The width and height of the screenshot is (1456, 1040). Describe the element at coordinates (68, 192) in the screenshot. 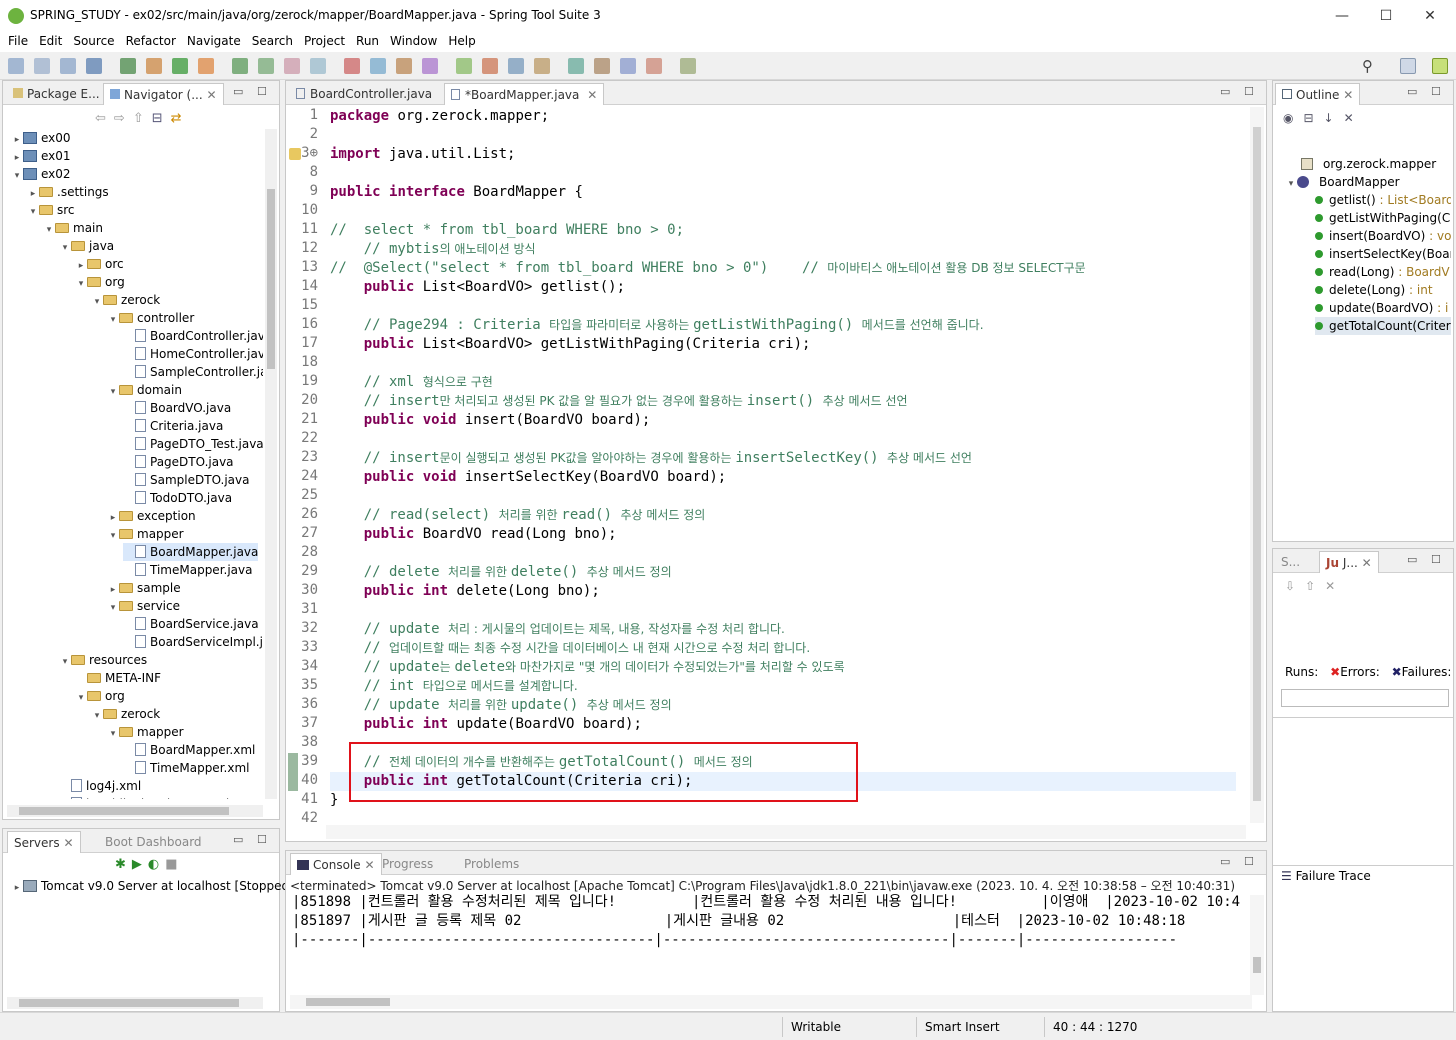

I see `tree-item: ▸ .settings` at that location.